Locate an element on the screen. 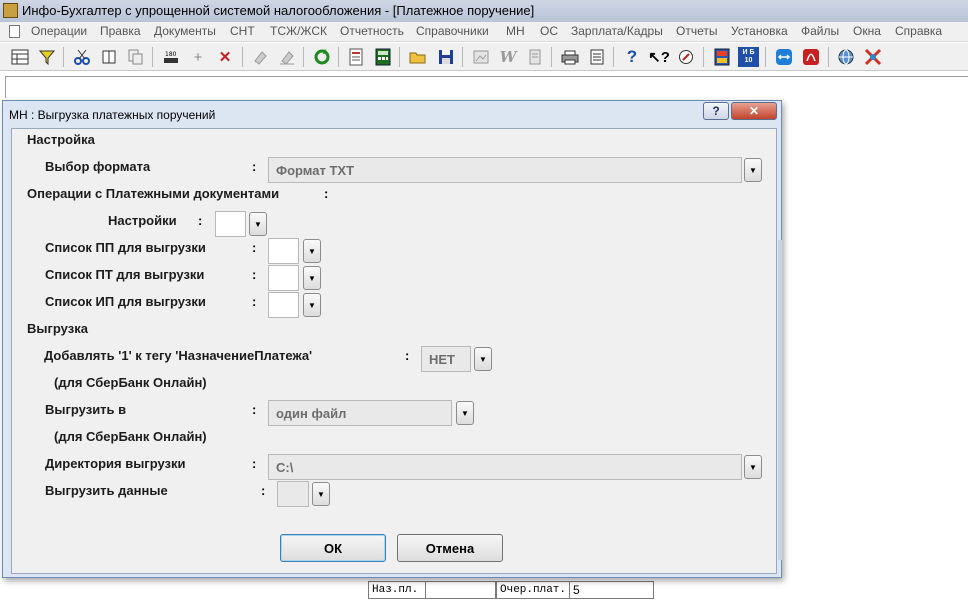 Image resolution: width=968 pixels, height=602 pixels. network-icon is located at coordinates (873, 57).